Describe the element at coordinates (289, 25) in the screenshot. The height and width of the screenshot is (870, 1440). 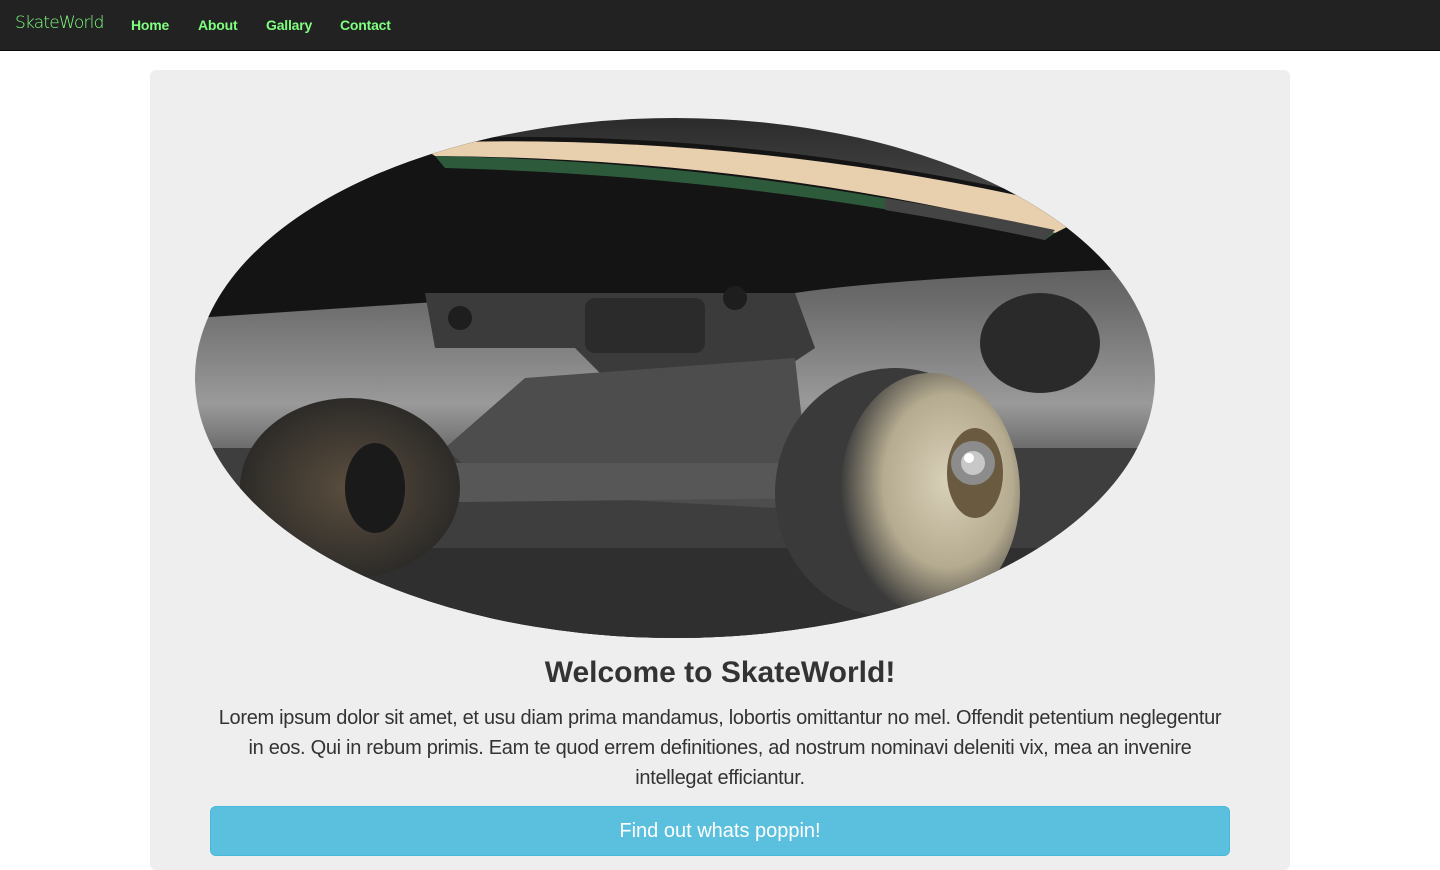
I see `nav-link-gallary: Gallary` at that location.